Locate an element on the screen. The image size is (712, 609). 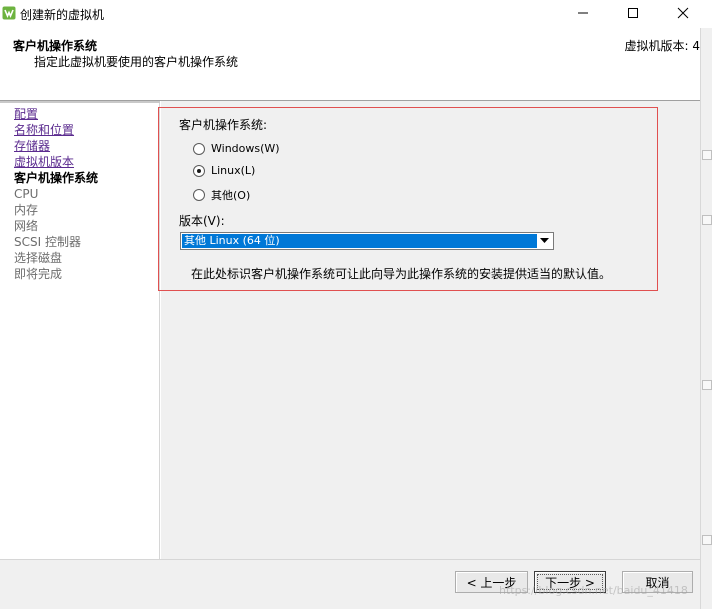
sidebar-step-5: CPU is located at coordinates (26, 194).